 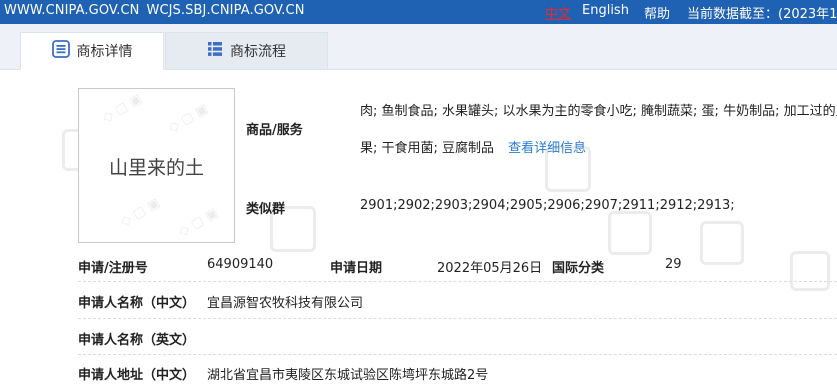 What do you see at coordinates (60, 51) in the screenshot?
I see `document-list-icon` at bounding box center [60, 51].